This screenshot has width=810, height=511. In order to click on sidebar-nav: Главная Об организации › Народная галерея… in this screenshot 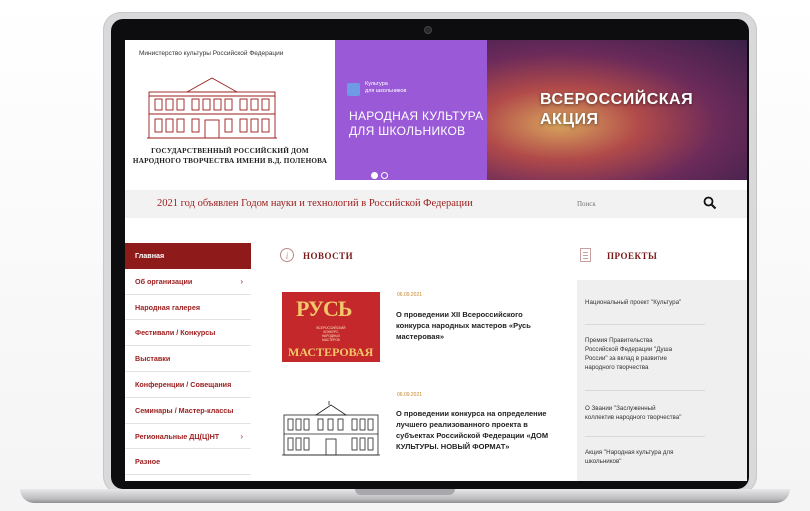, I will do `click(188, 359)`.